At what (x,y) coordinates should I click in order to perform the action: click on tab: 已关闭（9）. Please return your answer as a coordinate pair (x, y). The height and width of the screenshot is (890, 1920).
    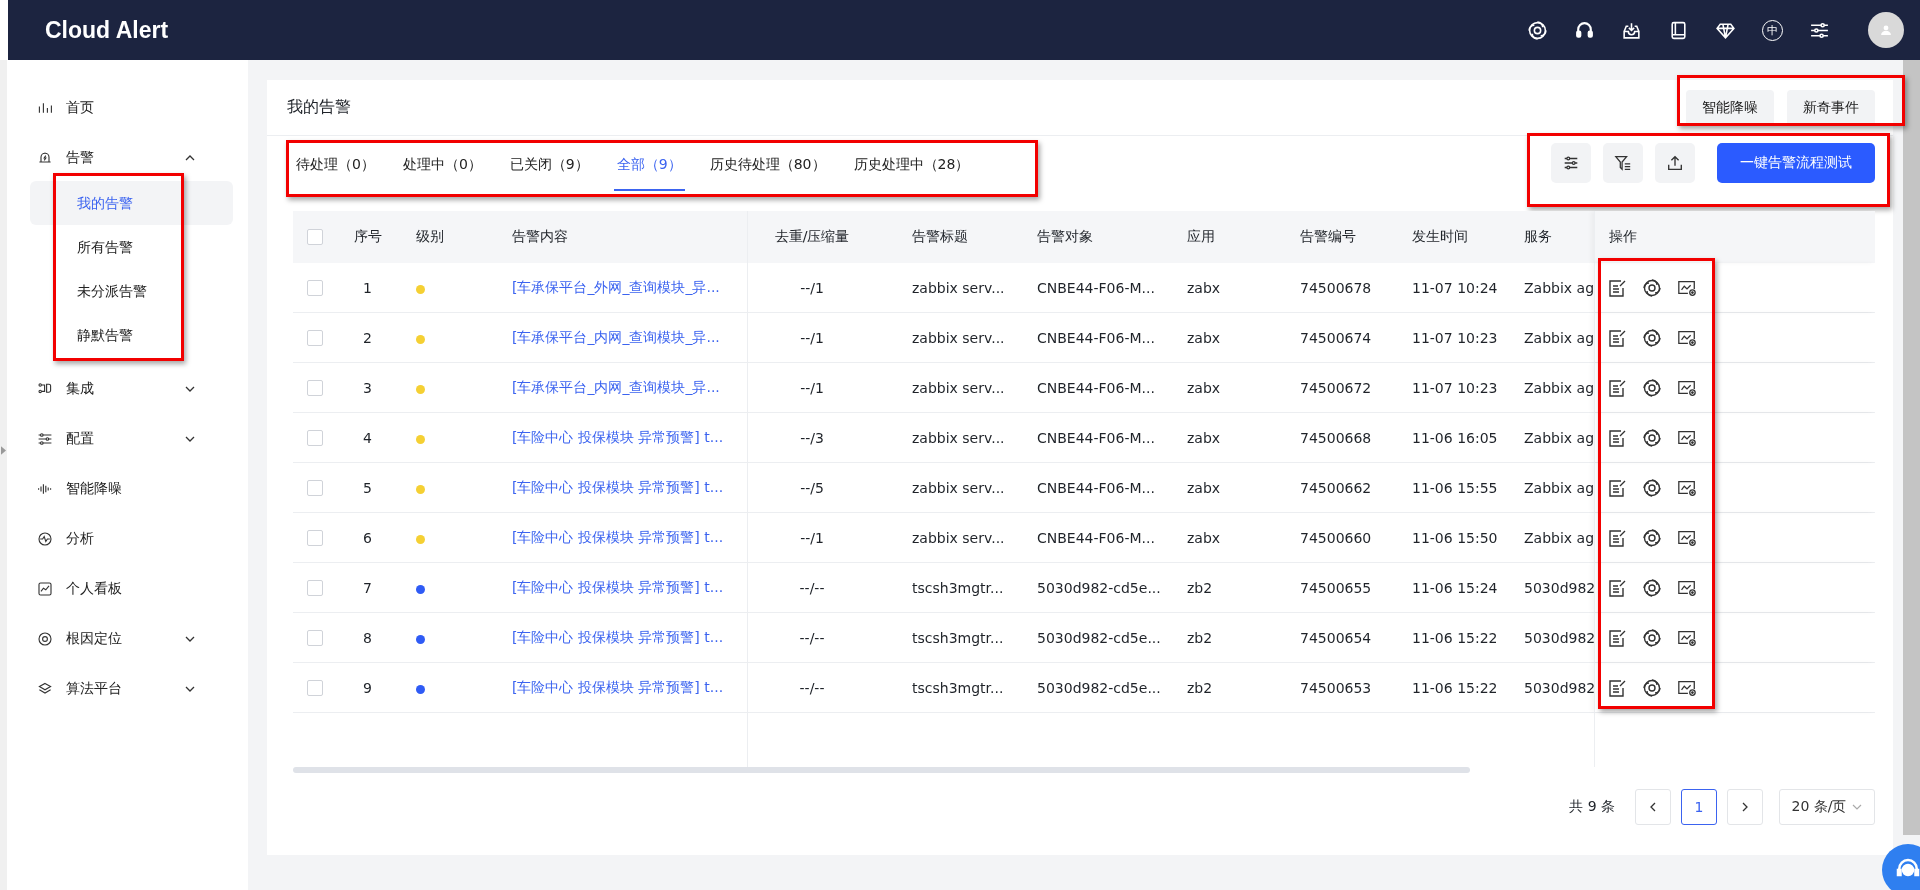
    Looking at the image, I should click on (549, 166).